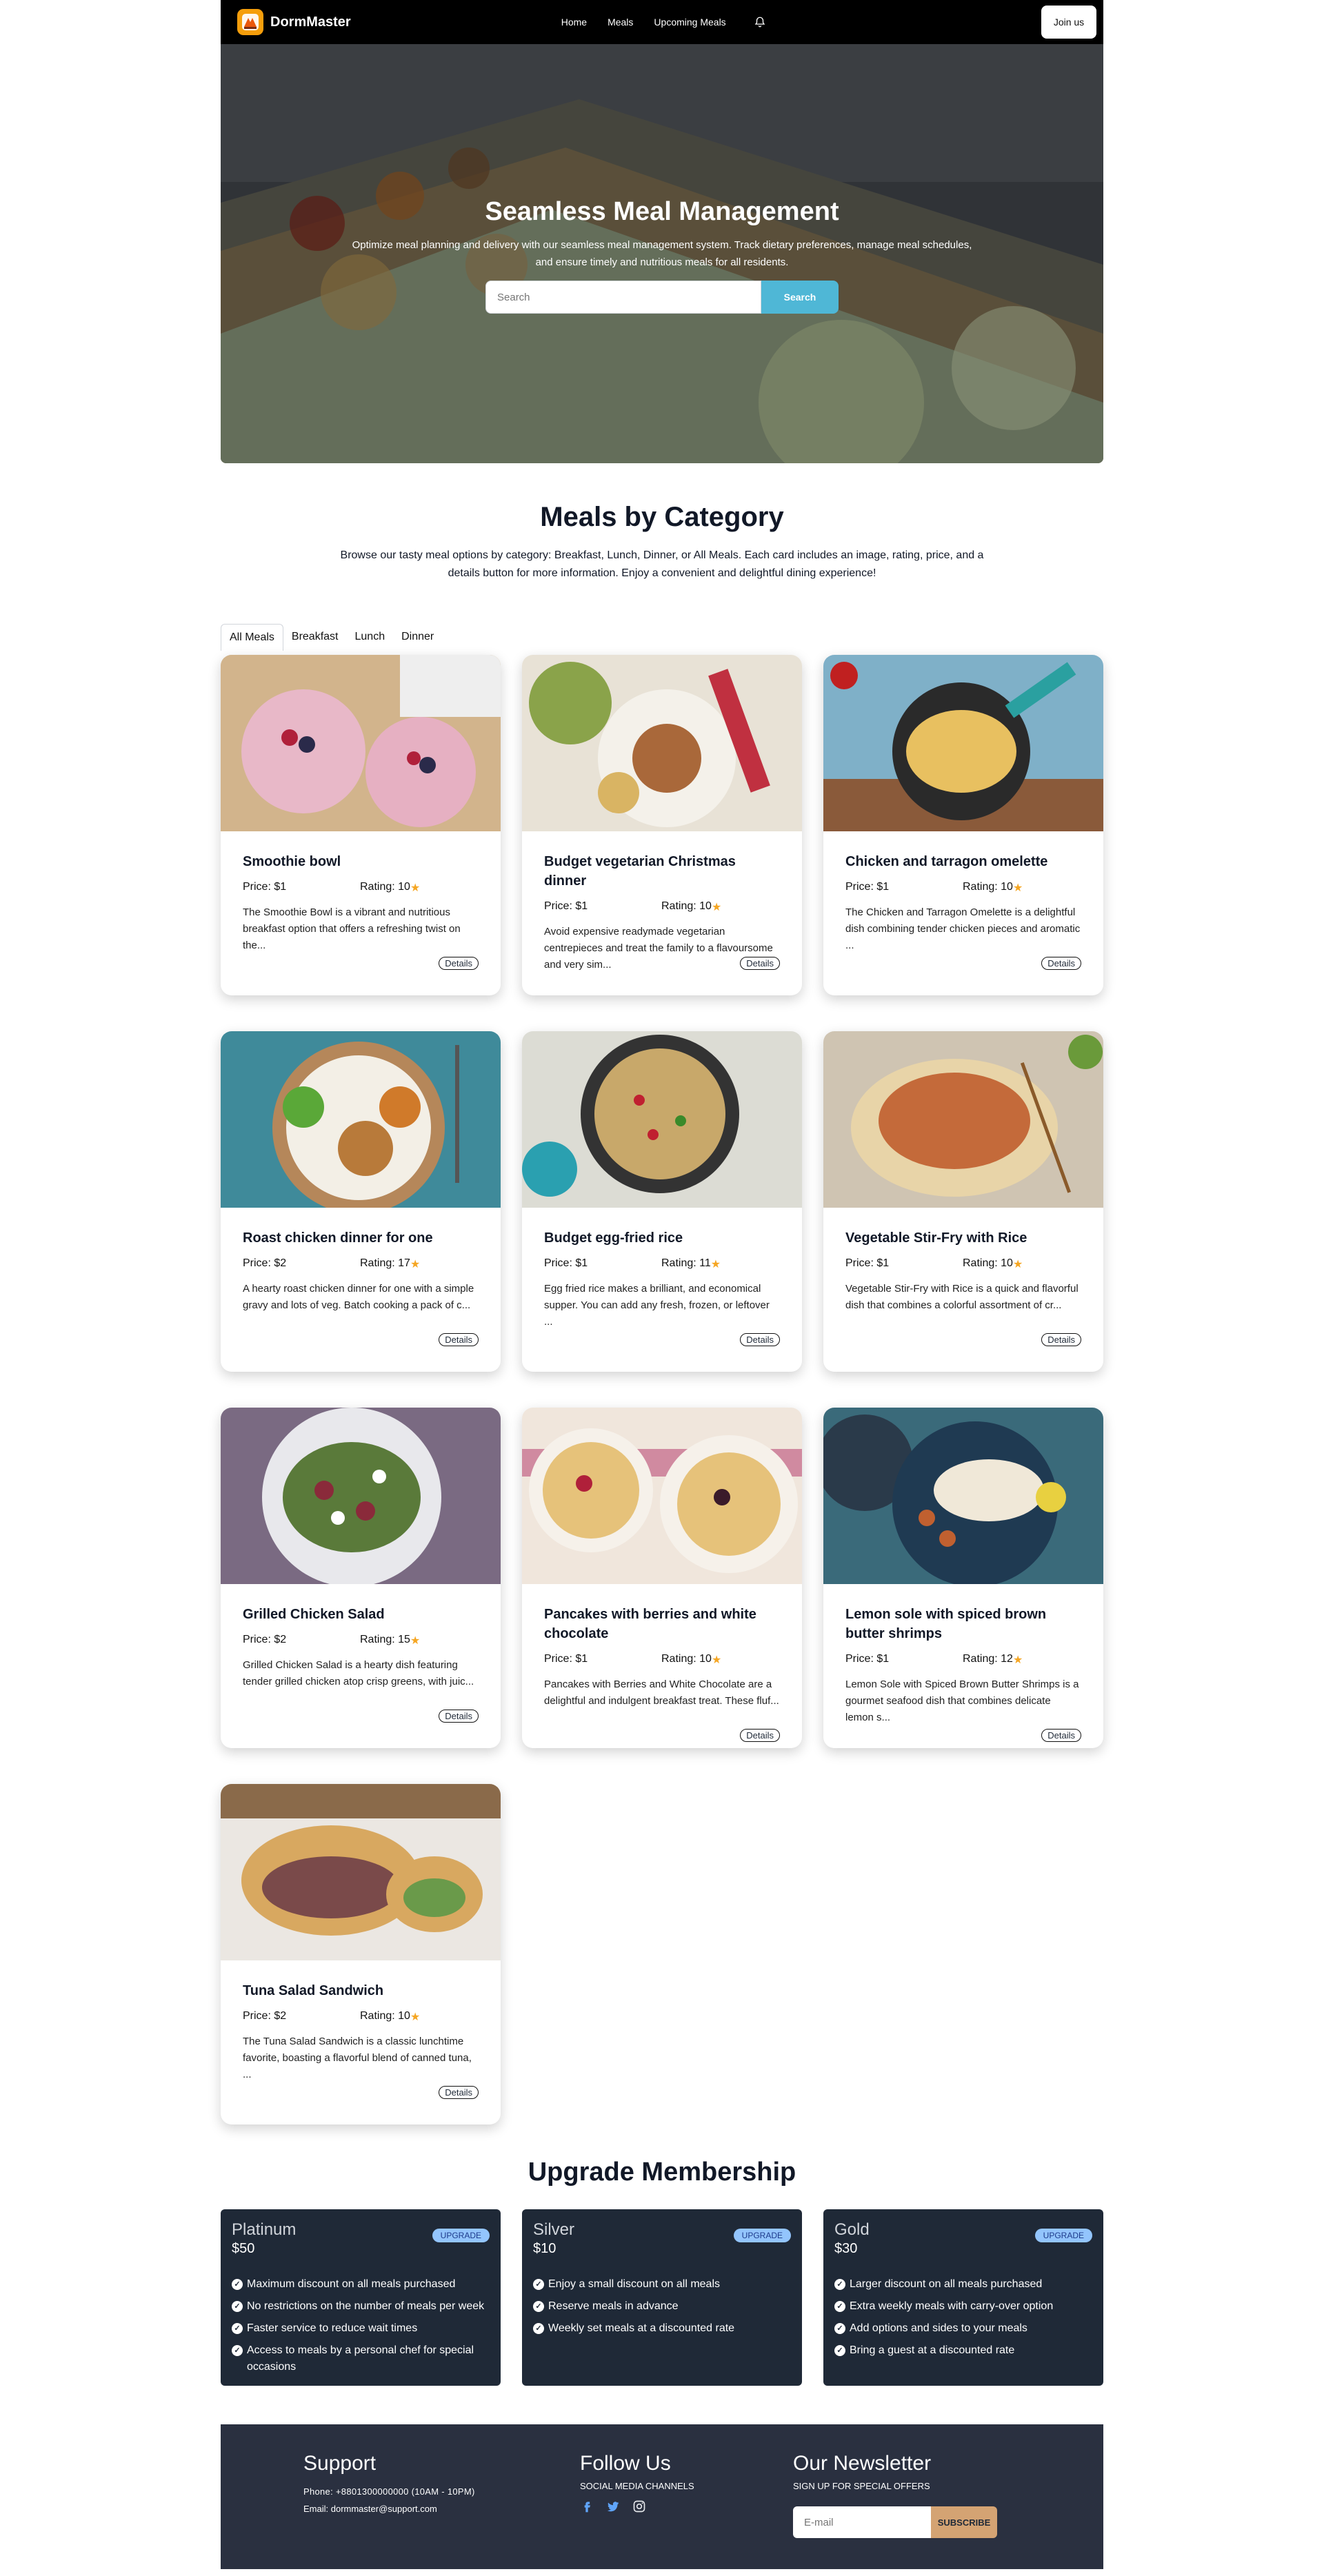 This screenshot has width=1324, height=2576. What do you see at coordinates (946, 861) in the screenshot?
I see `meal-title: Chicken and tarragon omelette` at bounding box center [946, 861].